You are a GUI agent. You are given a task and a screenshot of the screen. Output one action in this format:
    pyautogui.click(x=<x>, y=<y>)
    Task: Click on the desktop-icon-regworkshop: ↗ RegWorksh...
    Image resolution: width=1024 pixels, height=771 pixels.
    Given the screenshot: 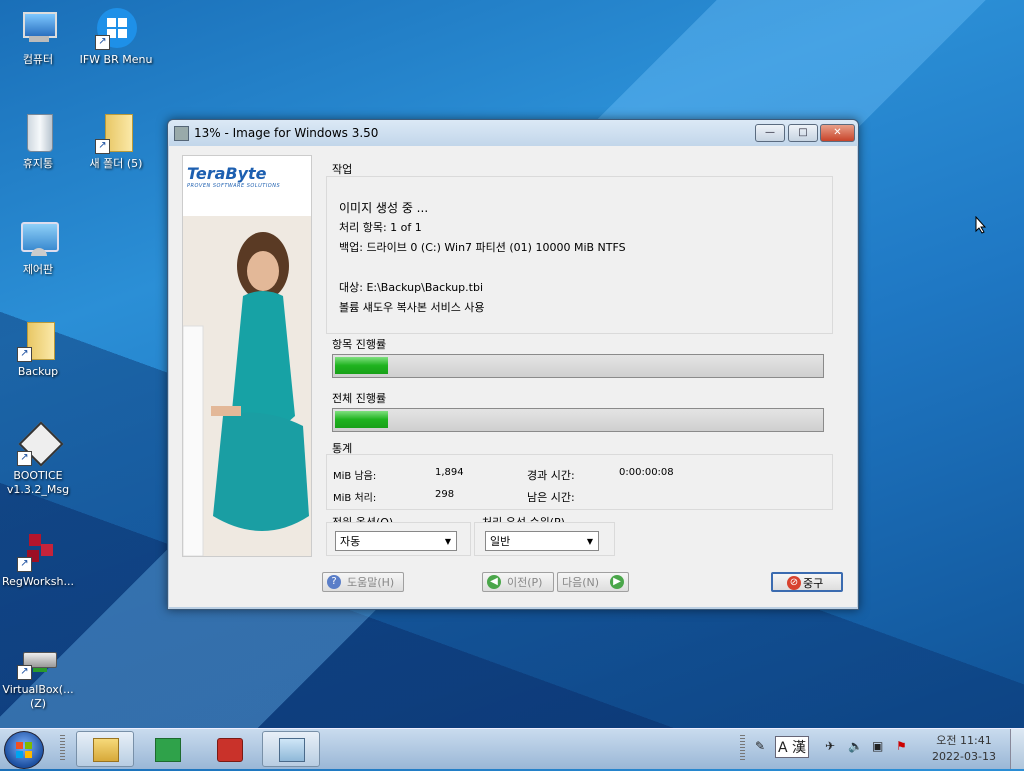 What is the action you would take?
    pyautogui.click(x=38, y=559)
    